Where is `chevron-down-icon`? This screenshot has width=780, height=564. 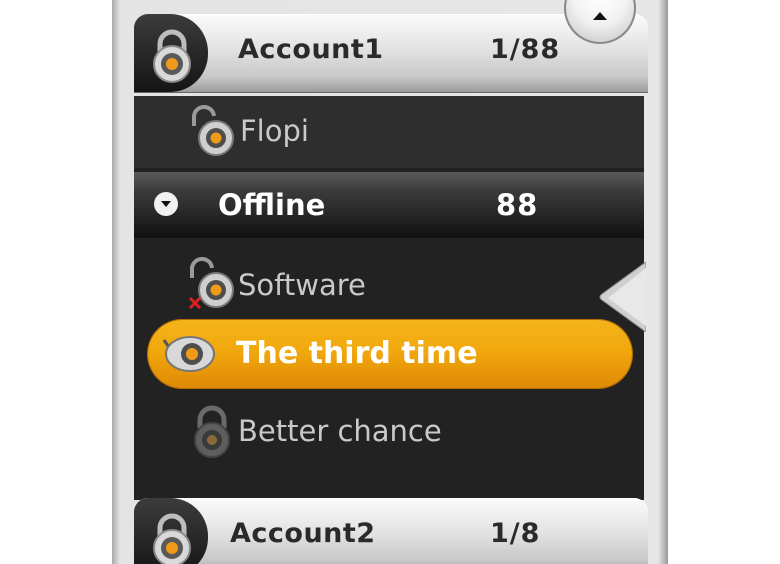 chevron-down-icon is located at coordinates (166, 204).